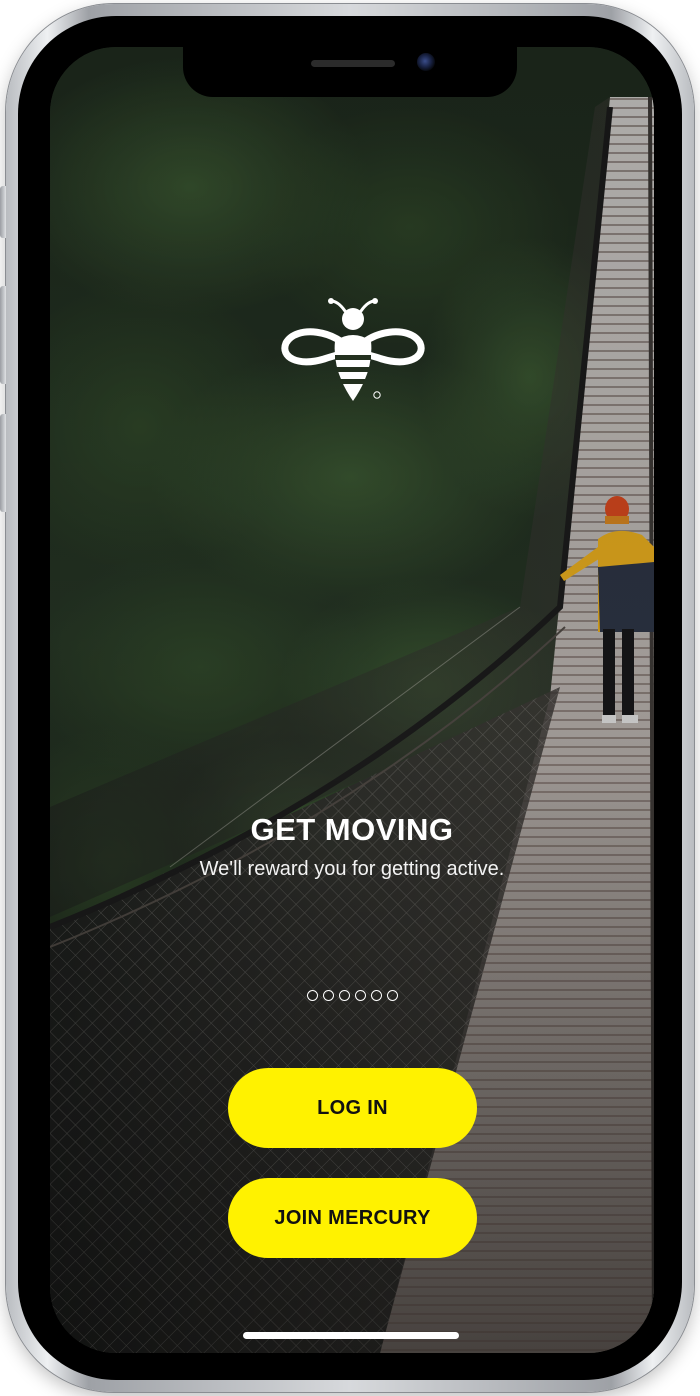 Image resolution: width=700 pixels, height=1396 pixels. Describe the element at coordinates (3, 463) in the screenshot. I see `volume-down-button` at that location.